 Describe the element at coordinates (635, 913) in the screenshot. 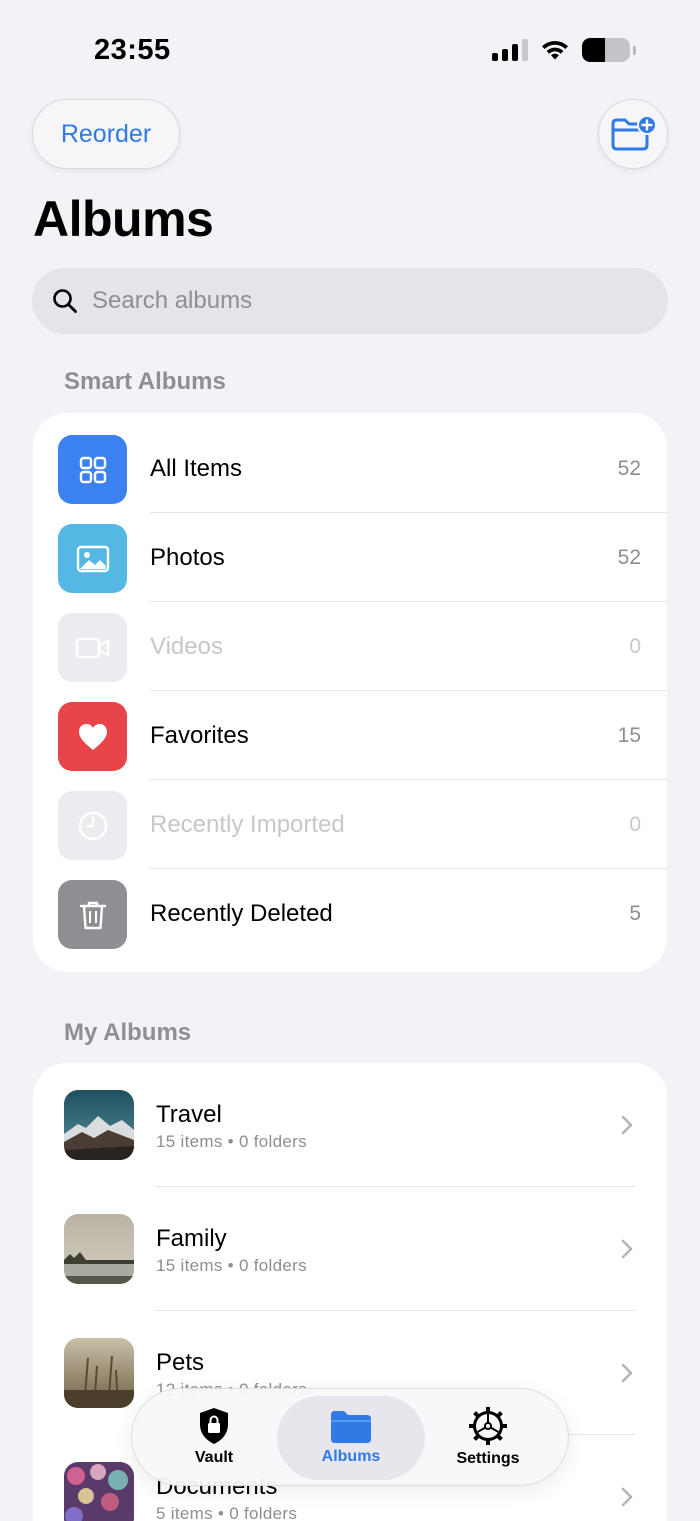

I see `smart-album-count: 5` at that location.